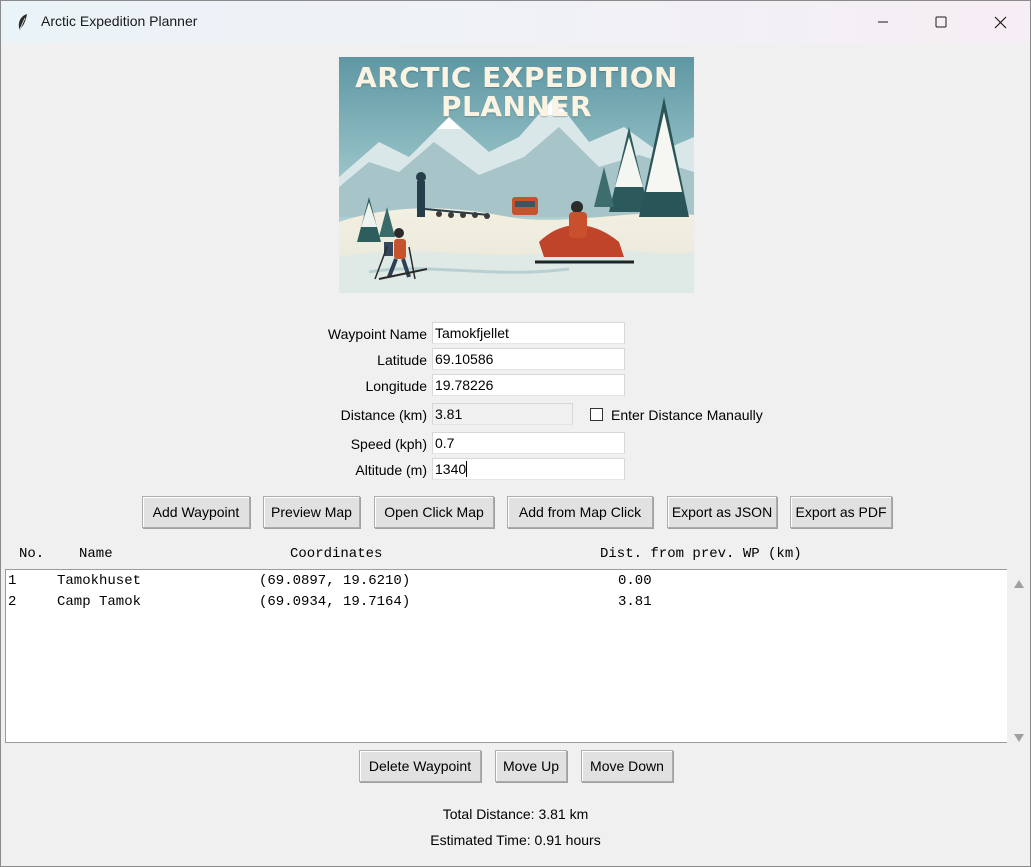 The height and width of the screenshot is (867, 1031). Describe the element at coordinates (336, 554) in the screenshot. I see `header-coordinates: Coordinates` at that location.